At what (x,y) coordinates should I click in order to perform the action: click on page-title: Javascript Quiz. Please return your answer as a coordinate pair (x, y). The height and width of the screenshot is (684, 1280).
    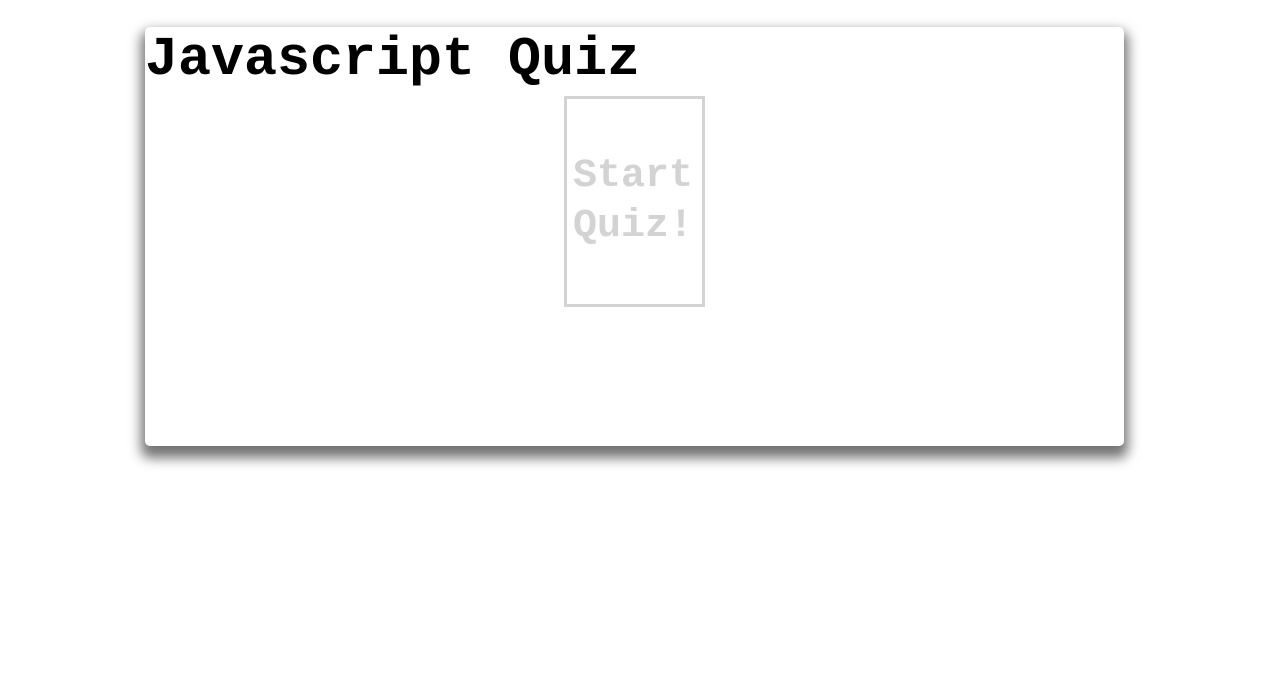
    Looking at the image, I should click on (393, 59).